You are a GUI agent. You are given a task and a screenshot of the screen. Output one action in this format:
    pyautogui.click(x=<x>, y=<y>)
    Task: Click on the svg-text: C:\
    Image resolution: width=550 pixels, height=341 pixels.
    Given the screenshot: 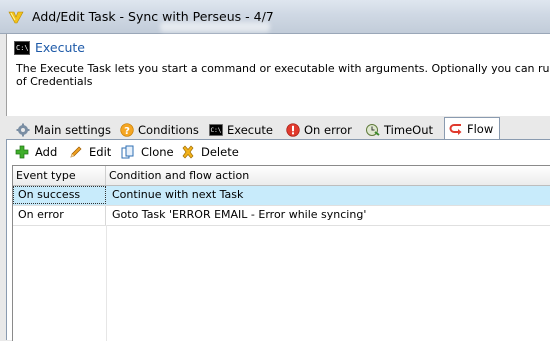 What is the action you would take?
    pyautogui.click(x=216, y=130)
    